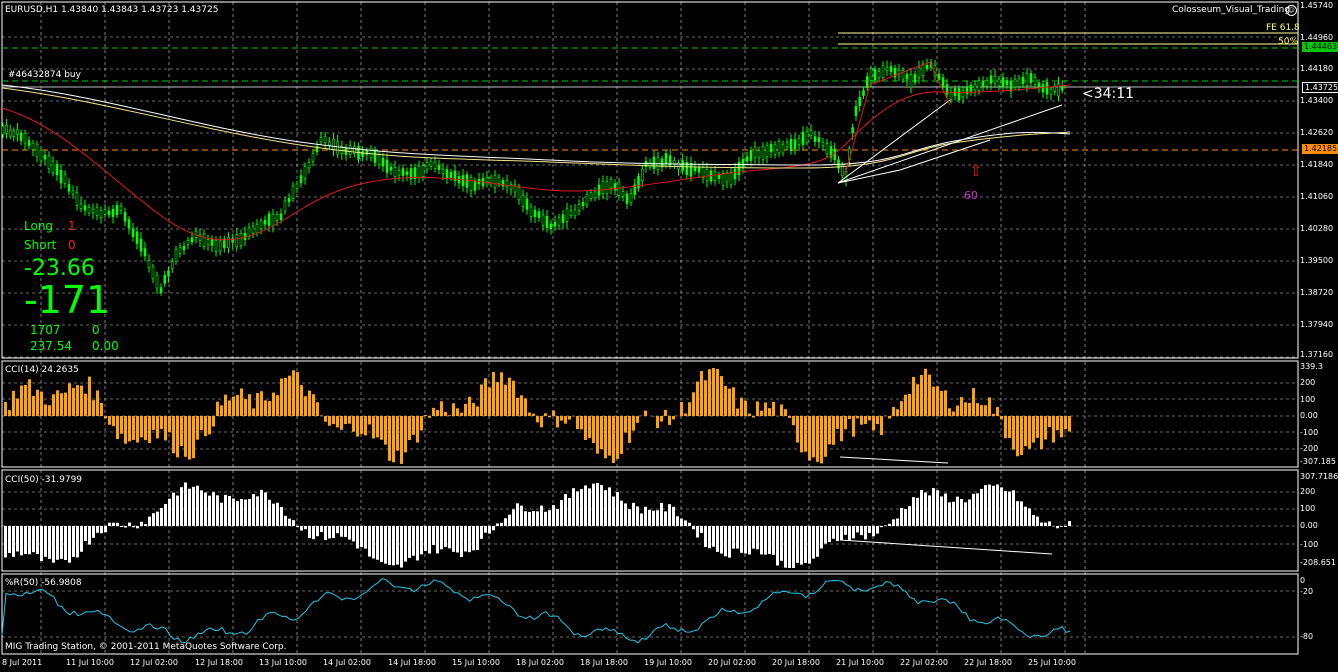 This screenshot has height=672, width=1338. What do you see at coordinates (45, 330) in the screenshot?
I see `stat-row1-left: 1707` at bounding box center [45, 330].